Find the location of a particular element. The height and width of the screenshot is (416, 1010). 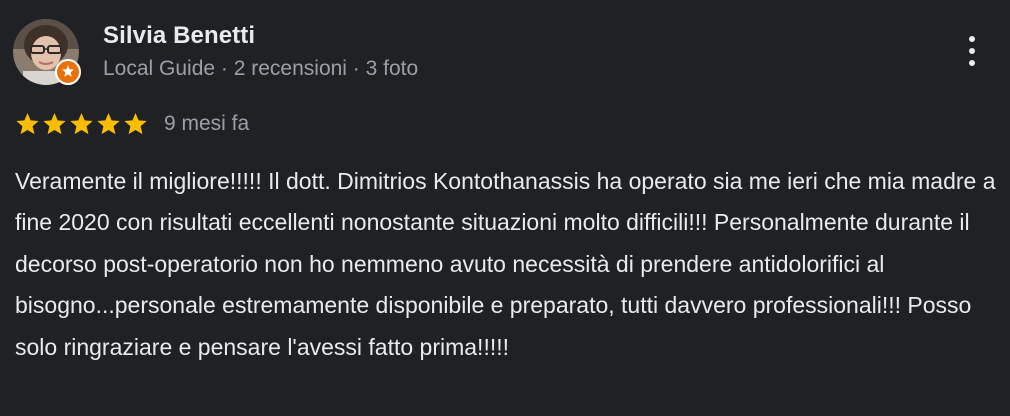

rating-row: 9 mesi fa is located at coordinates (131, 124).